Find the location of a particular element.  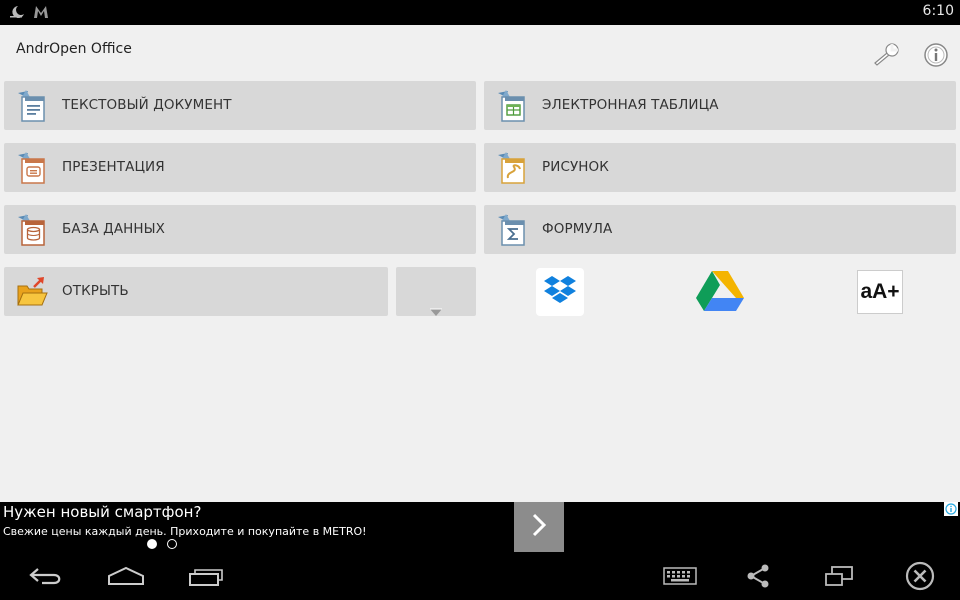

recent-apps-button is located at coordinates (206, 578).